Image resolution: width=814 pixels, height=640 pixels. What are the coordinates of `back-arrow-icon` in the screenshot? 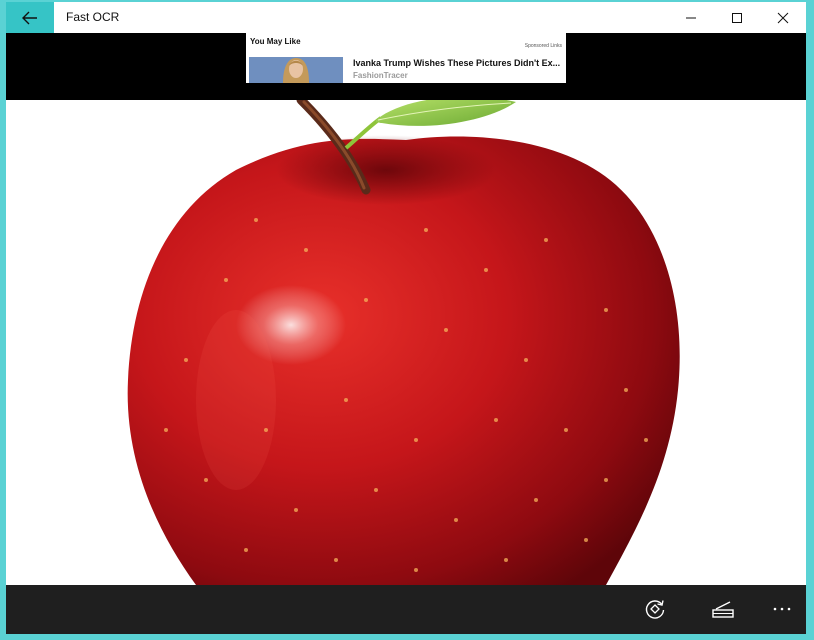 It's located at (29, 17).